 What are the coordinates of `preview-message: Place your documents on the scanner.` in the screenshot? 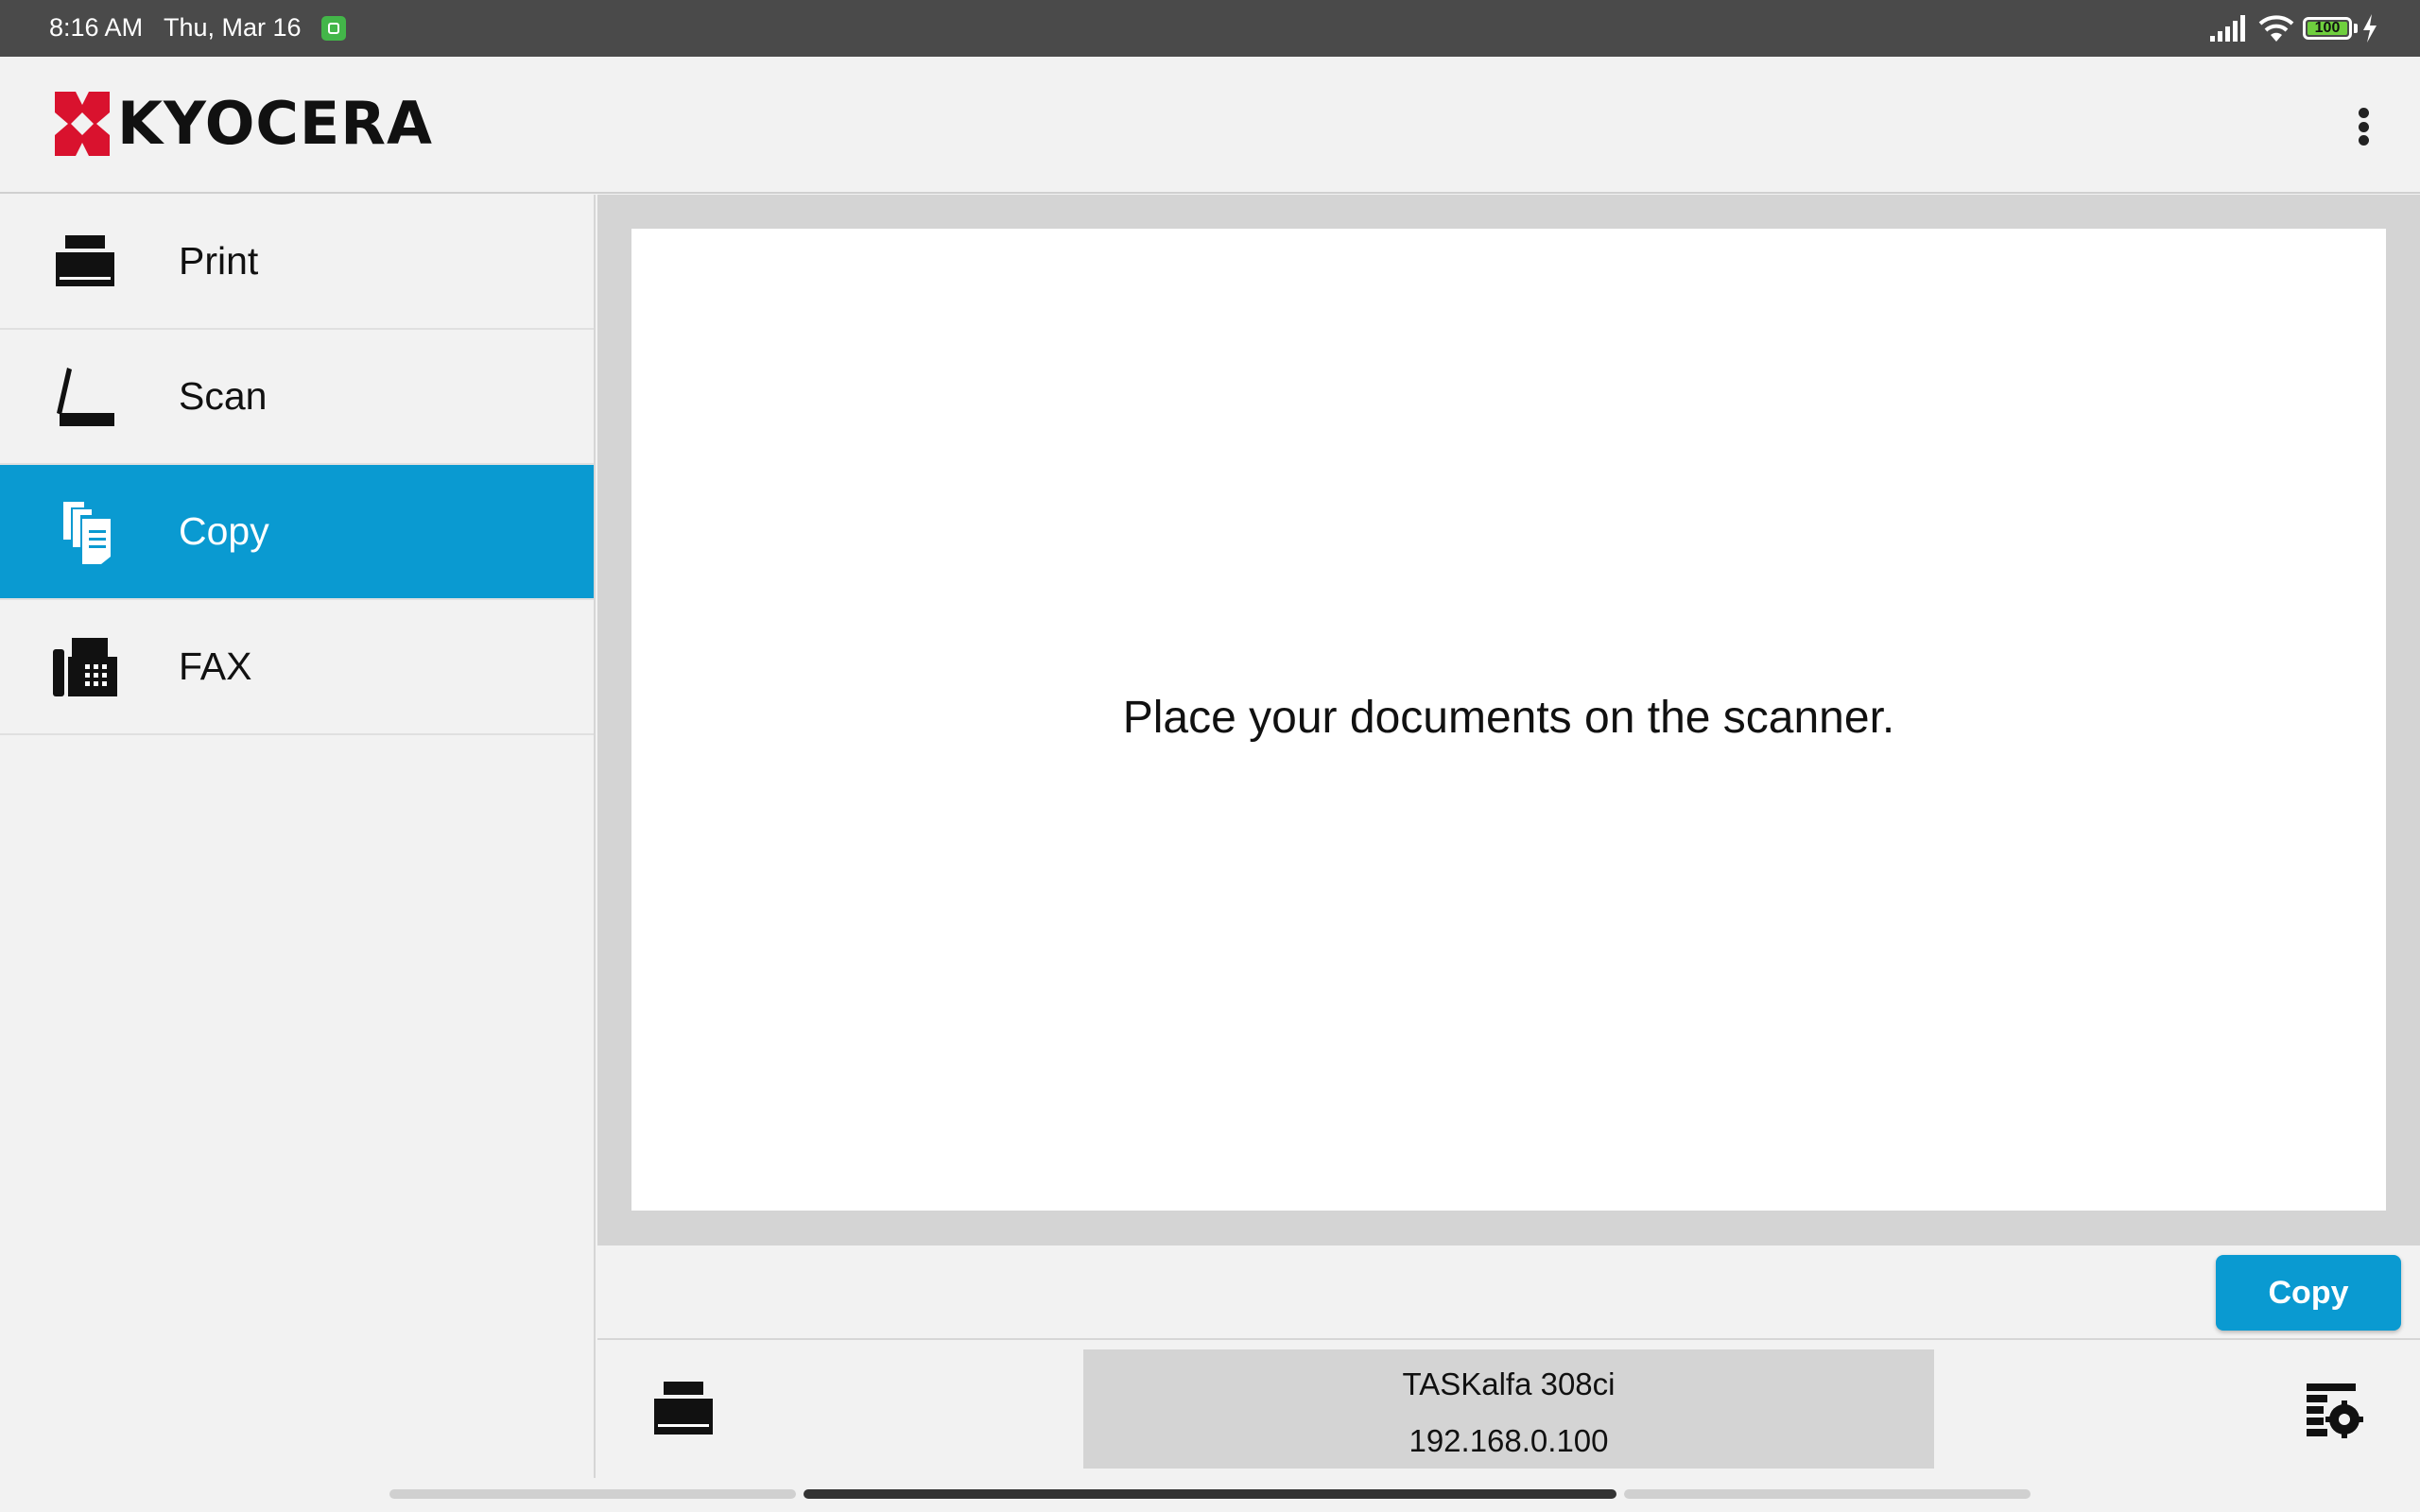 It's located at (1509, 718).